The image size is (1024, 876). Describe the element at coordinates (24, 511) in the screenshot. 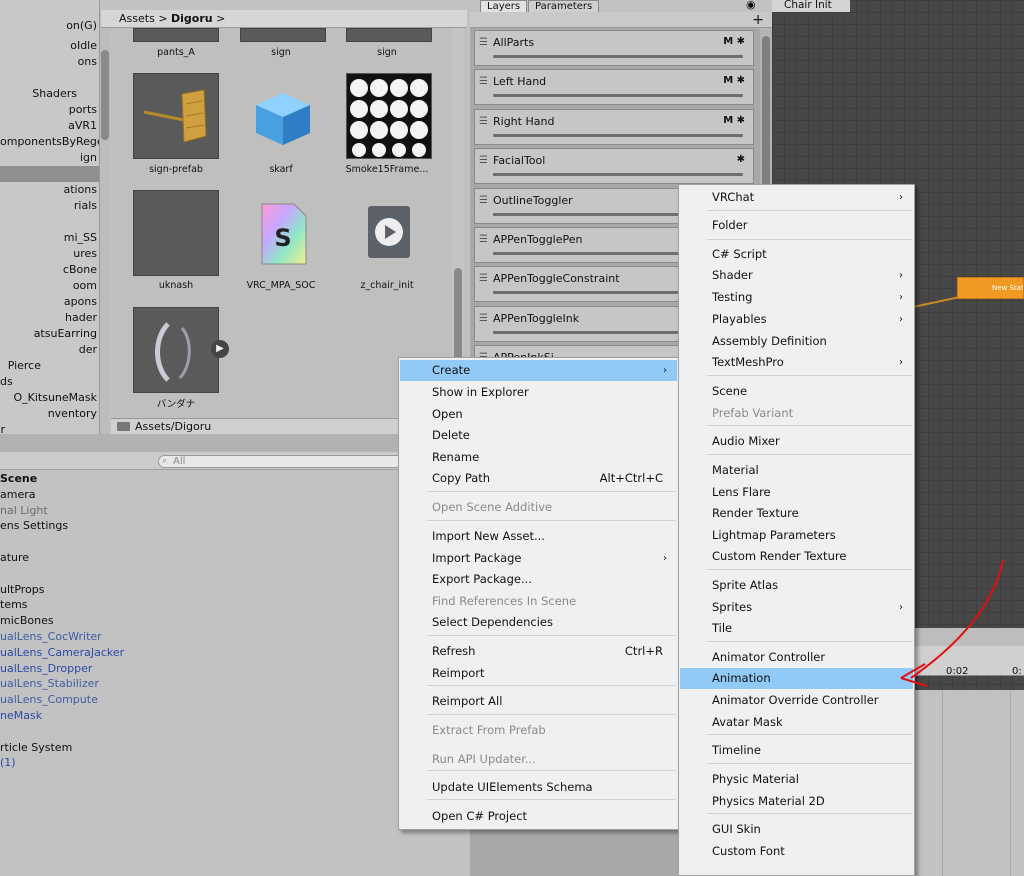

I see `hierarchy-item: nal Light` at that location.